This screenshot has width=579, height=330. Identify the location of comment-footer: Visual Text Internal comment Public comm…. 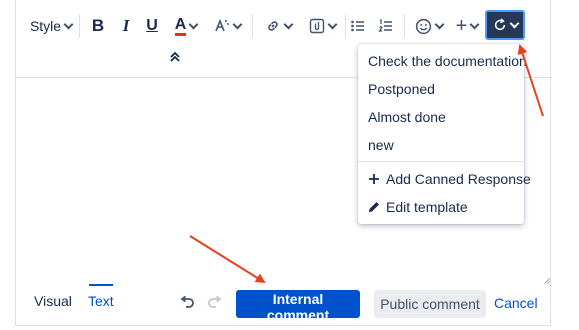
(284, 305).